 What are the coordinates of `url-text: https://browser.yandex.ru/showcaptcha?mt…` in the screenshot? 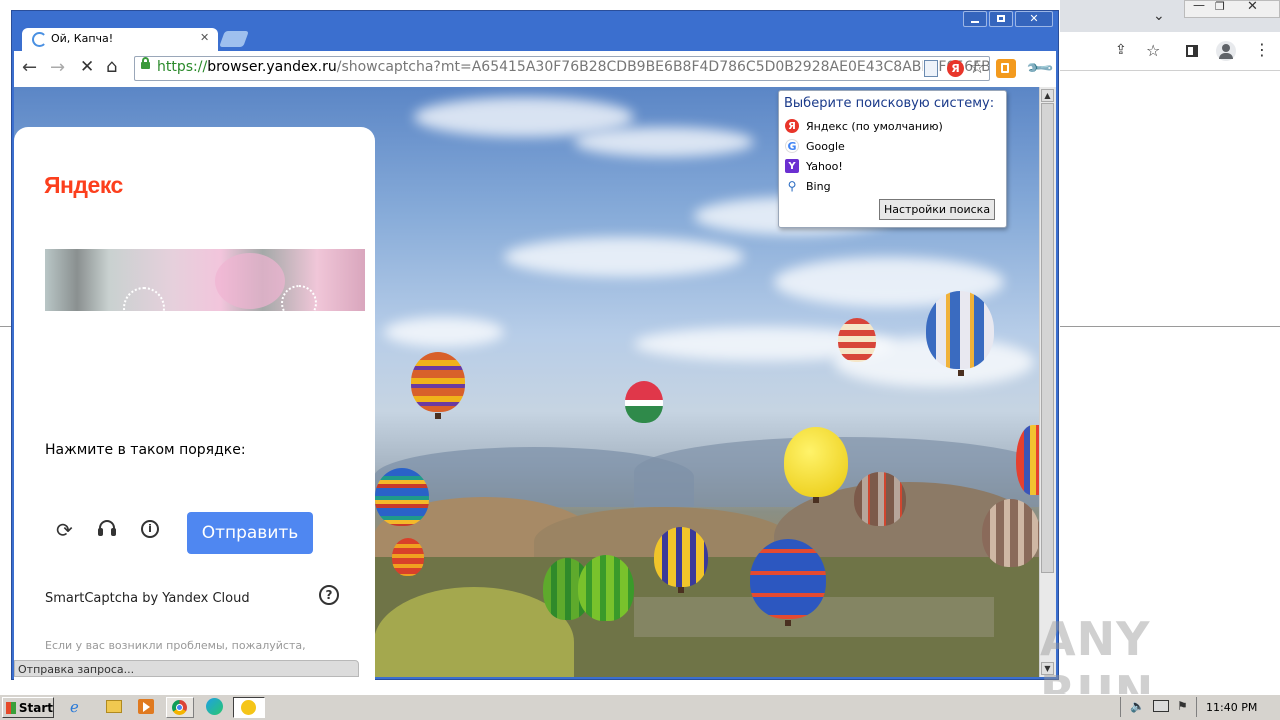 It's located at (573, 67).